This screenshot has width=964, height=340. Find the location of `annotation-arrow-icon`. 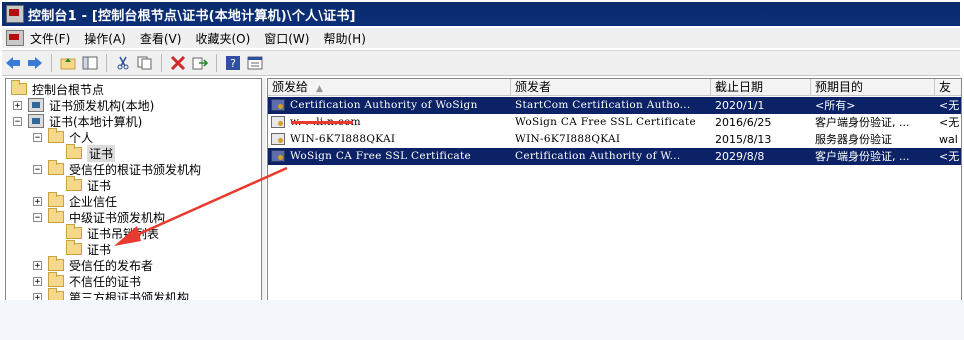

annotation-arrow-icon is located at coordinates (201, 206).